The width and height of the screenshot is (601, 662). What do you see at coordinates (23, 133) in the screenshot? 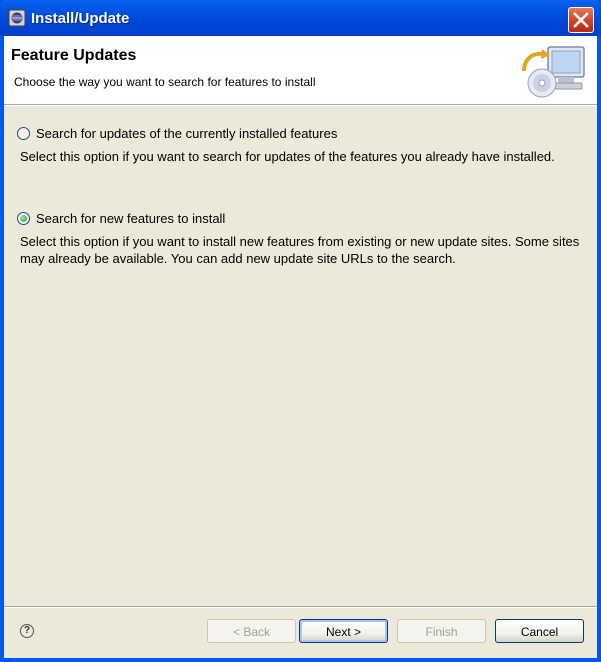
I see `radio-search-updates` at bounding box center [23, 133].